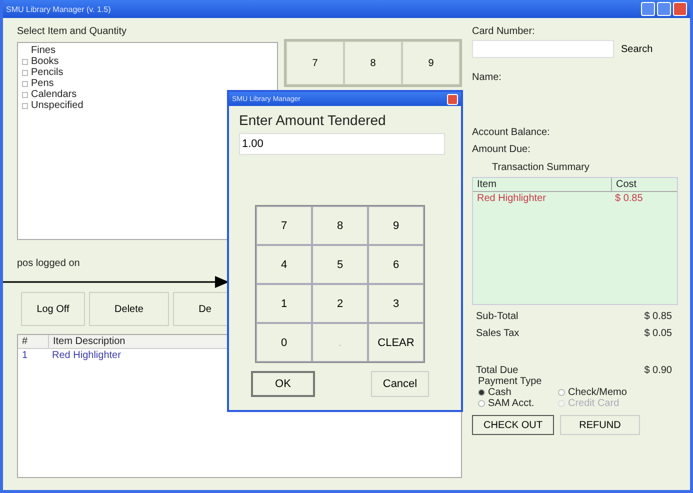  Describe the element at coordinates (400, 384) in the screenshot. I see `dialog-button: Cancel` at that location.